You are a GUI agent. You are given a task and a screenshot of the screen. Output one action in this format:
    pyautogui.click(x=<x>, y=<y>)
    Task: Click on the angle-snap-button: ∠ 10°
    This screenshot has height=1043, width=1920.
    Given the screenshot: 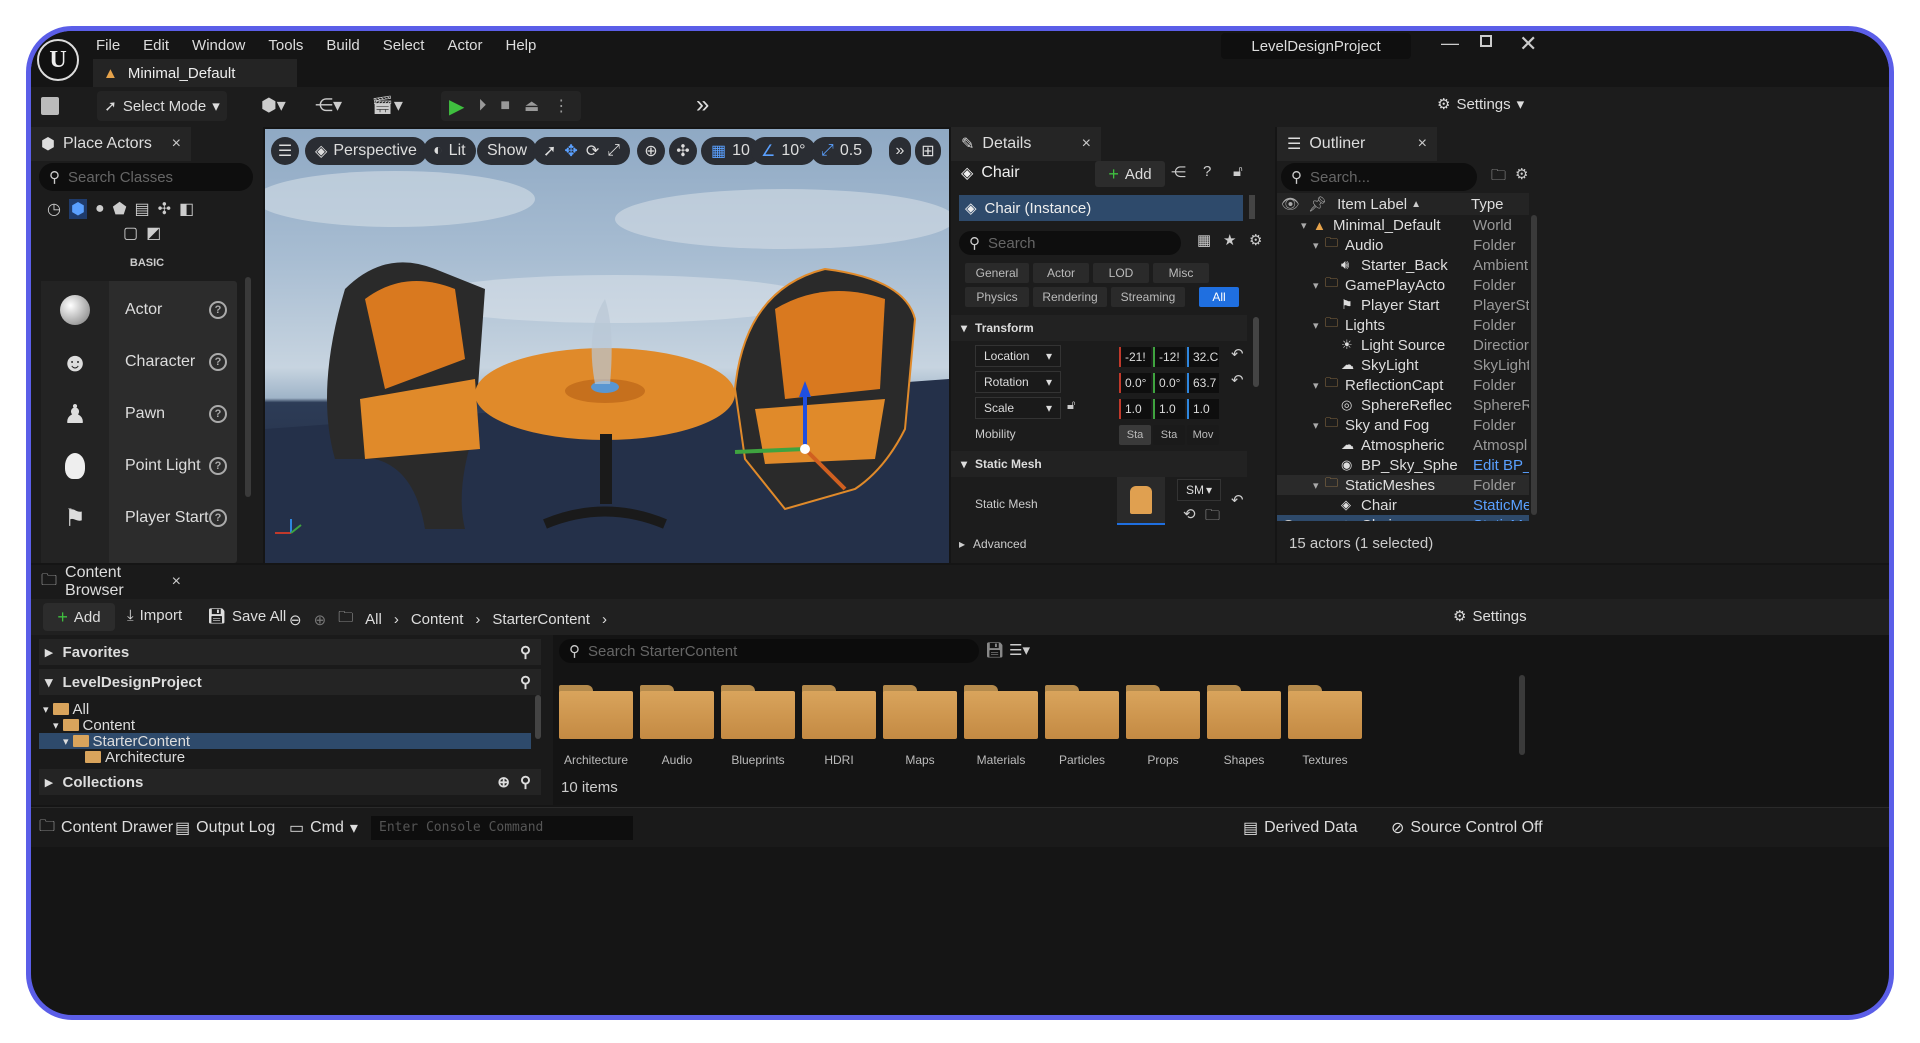 What is the action you would take?
    pyautogui.click(x=783, y=151)
    